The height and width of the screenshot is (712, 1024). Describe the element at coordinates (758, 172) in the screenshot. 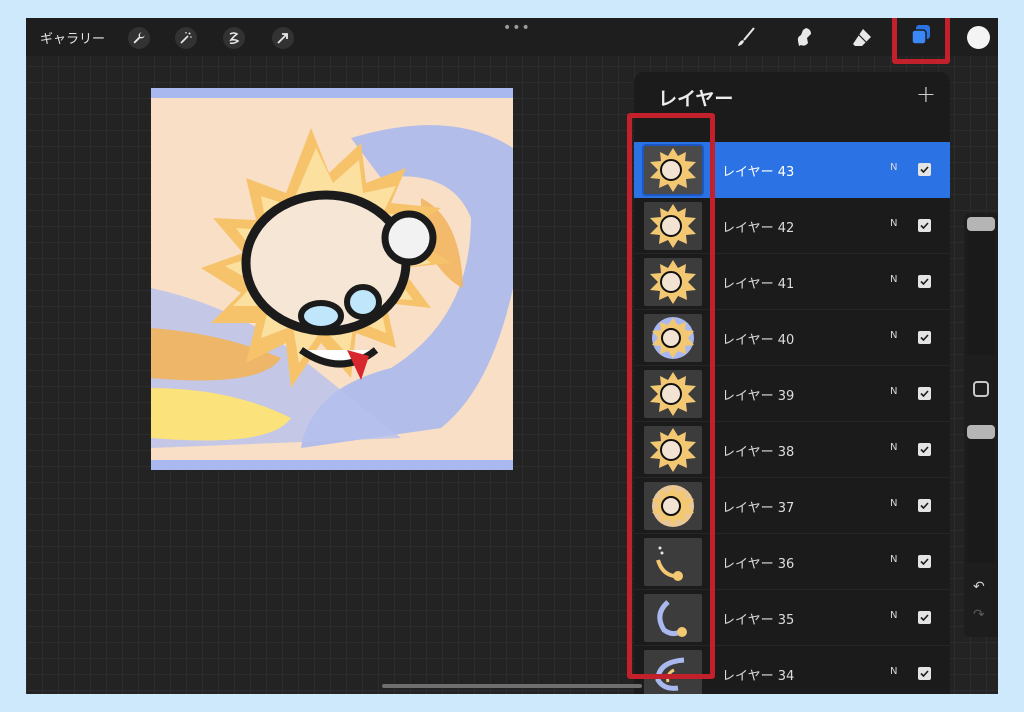

I see `layer-name: レイヤー 43` at that location.